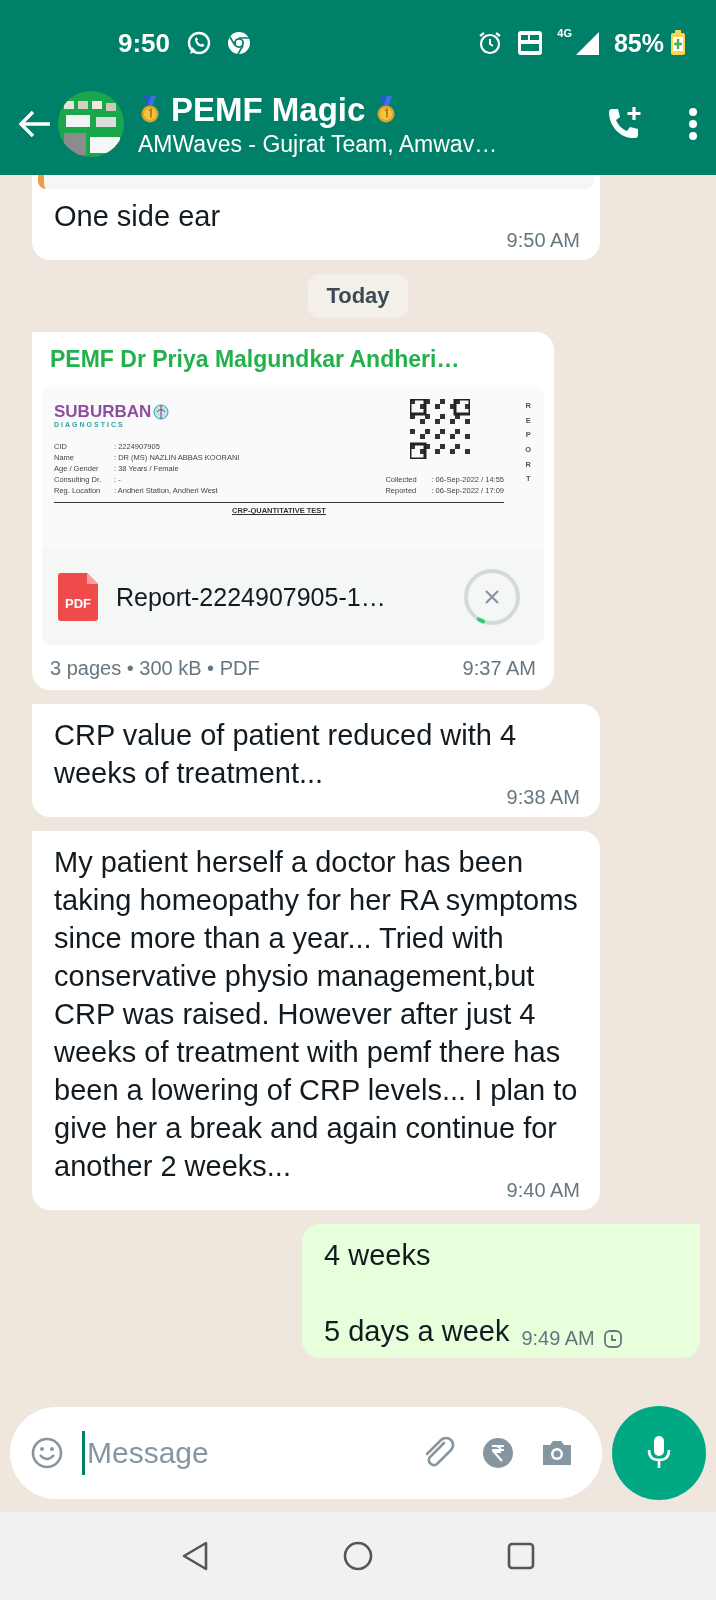  Describe the element at coordinates (358, 1556) in the screenshot. I see `home-icon` at that location.